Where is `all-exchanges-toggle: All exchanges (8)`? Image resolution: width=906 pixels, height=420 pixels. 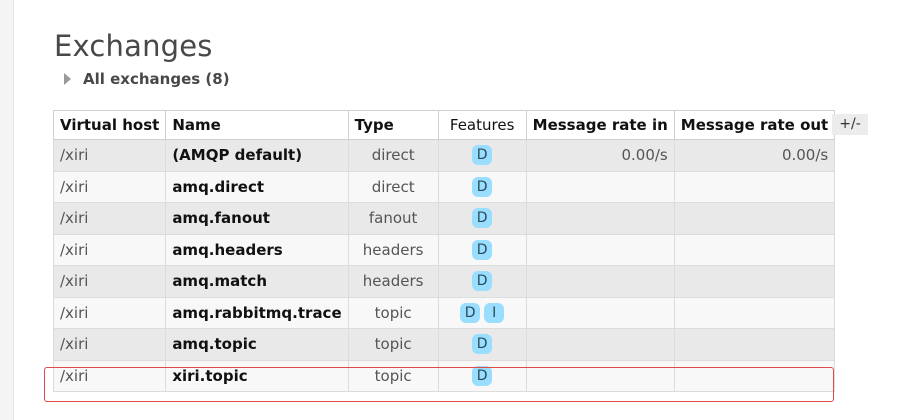 all-exchanges-toggle: All exchanges (8) is located at coordinates (147, 79).